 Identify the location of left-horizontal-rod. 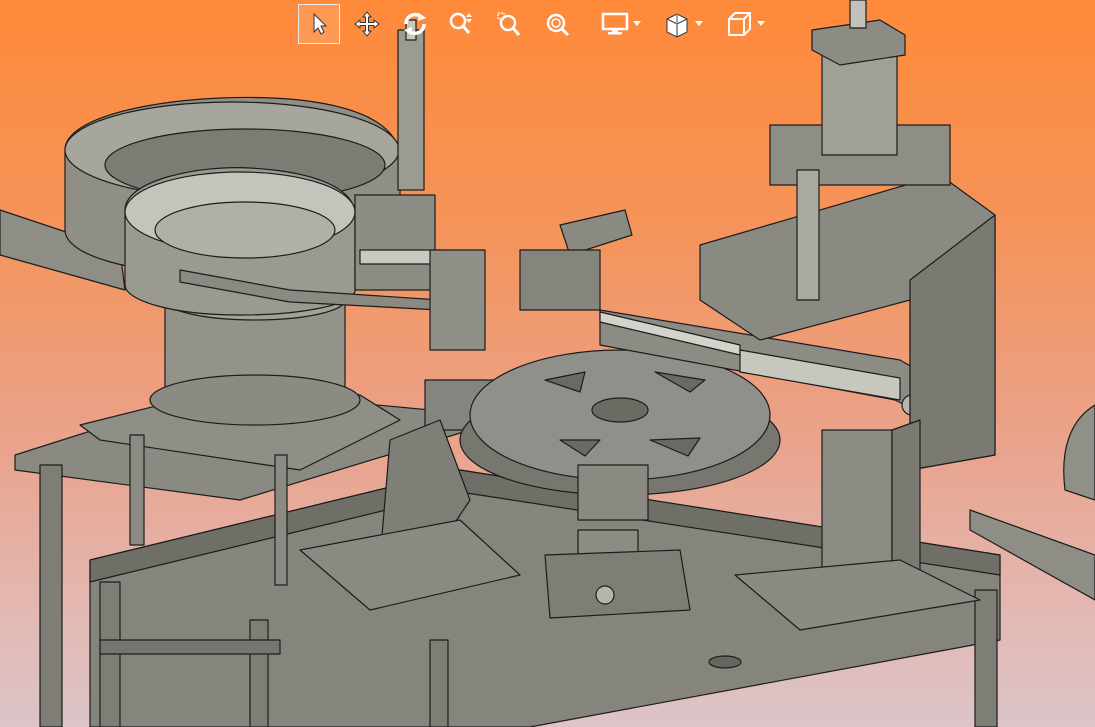
(400, 257).